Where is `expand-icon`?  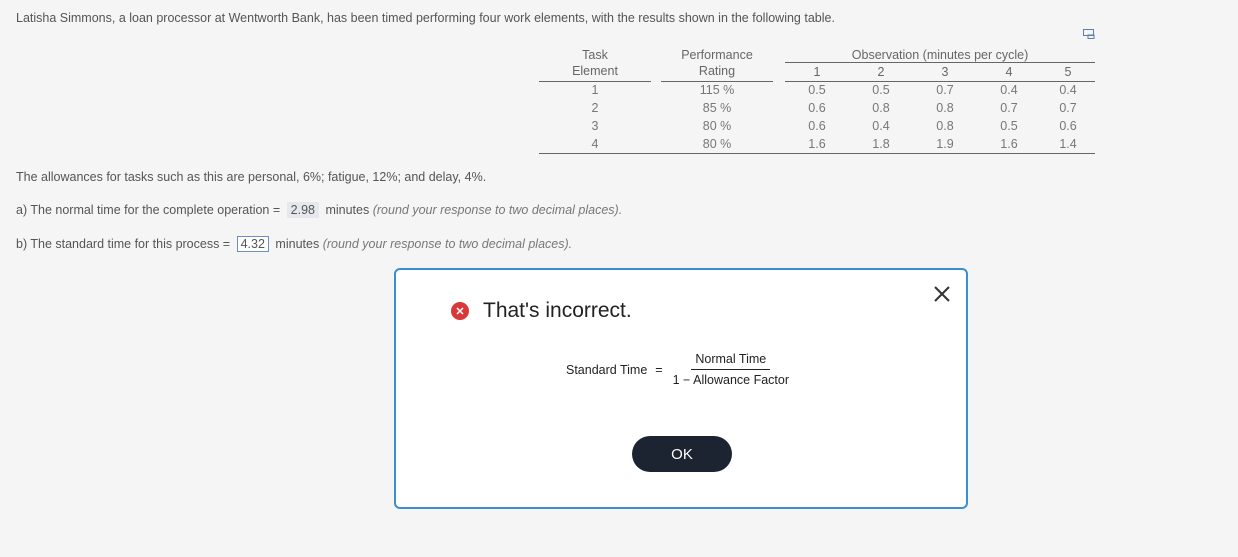 expand-icon is located at coordinates (1089, 34).